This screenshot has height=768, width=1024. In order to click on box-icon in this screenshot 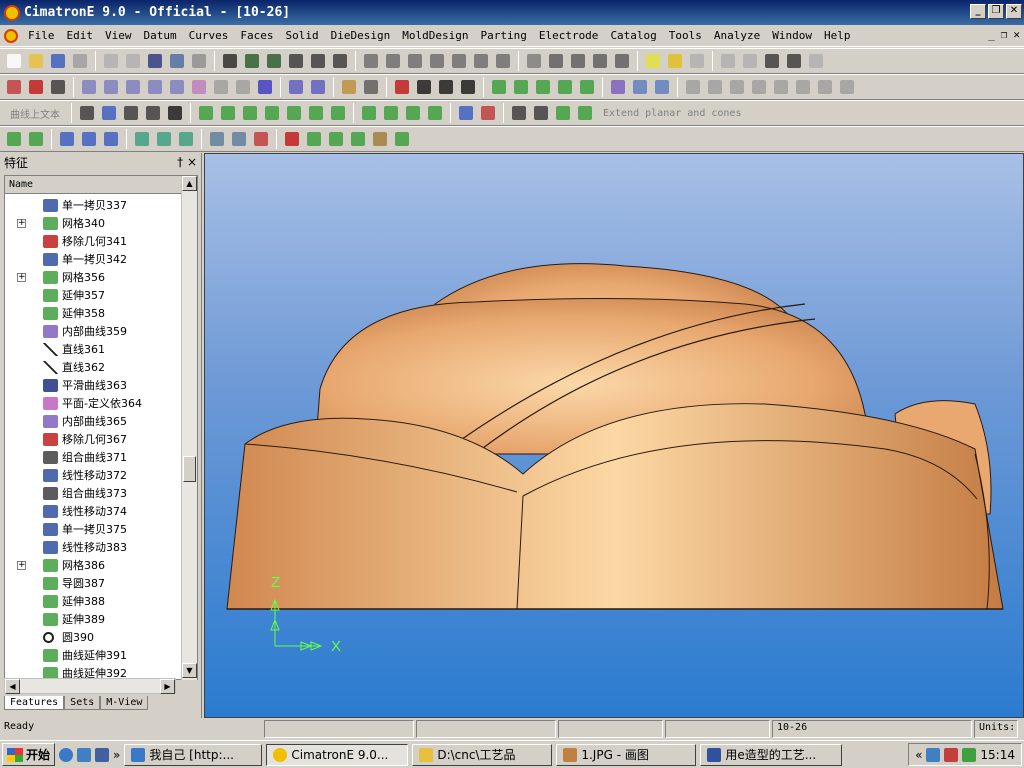, I will do `click(380, 139)`.